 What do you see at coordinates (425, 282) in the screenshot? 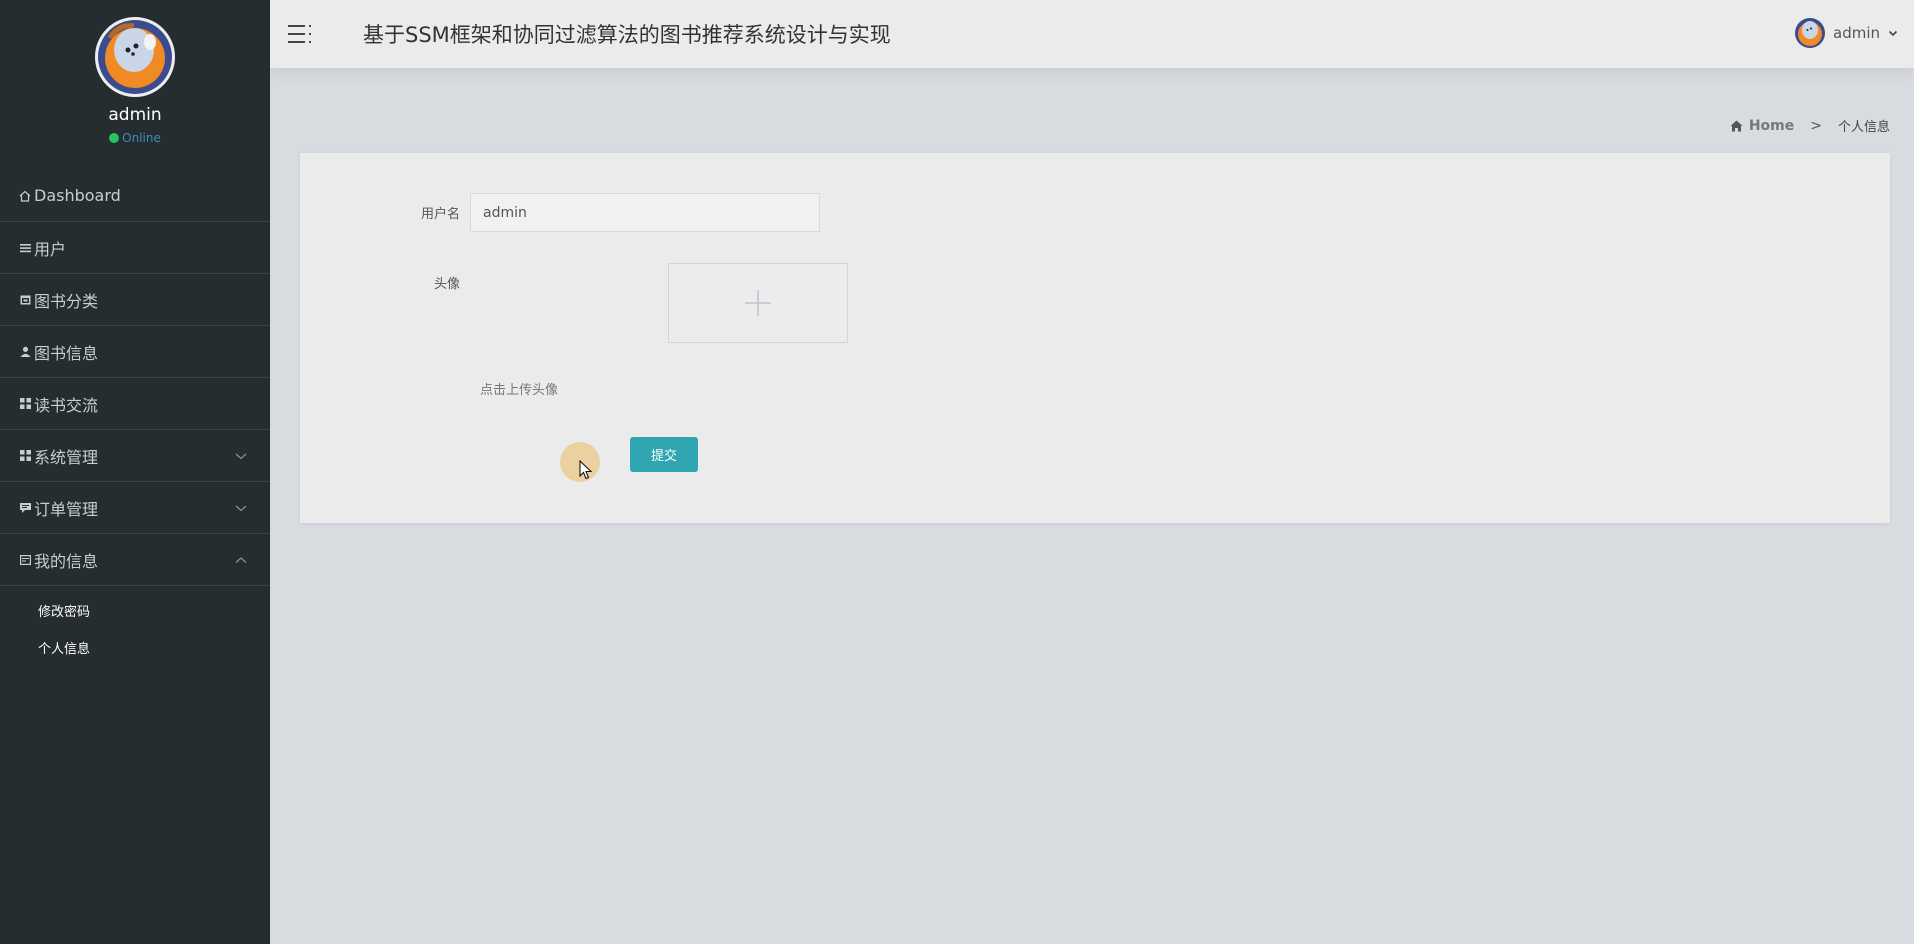
I see `avatar-row: 头像` at bounding box center [425, 282].